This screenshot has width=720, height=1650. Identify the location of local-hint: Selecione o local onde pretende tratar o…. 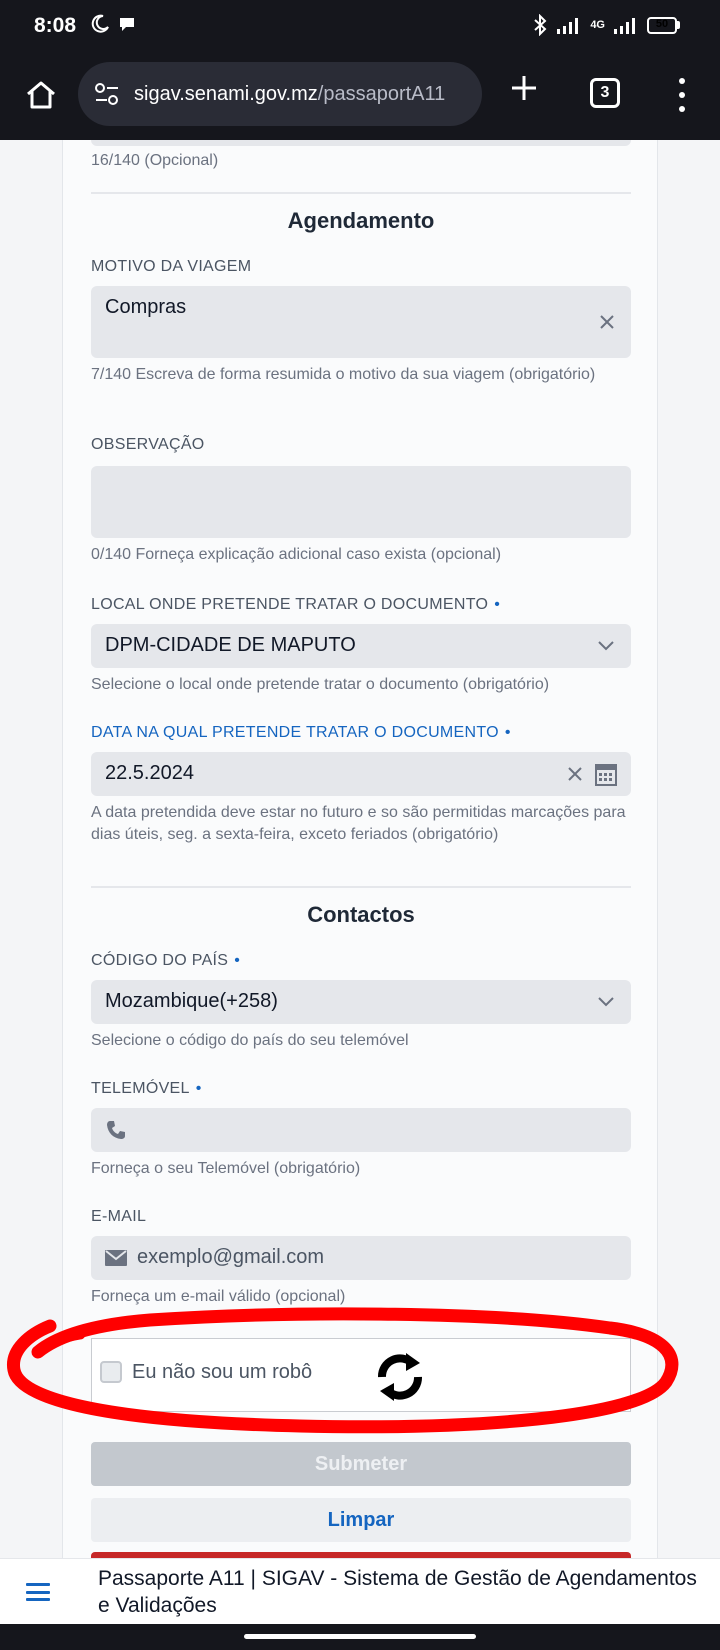
(320, 684).